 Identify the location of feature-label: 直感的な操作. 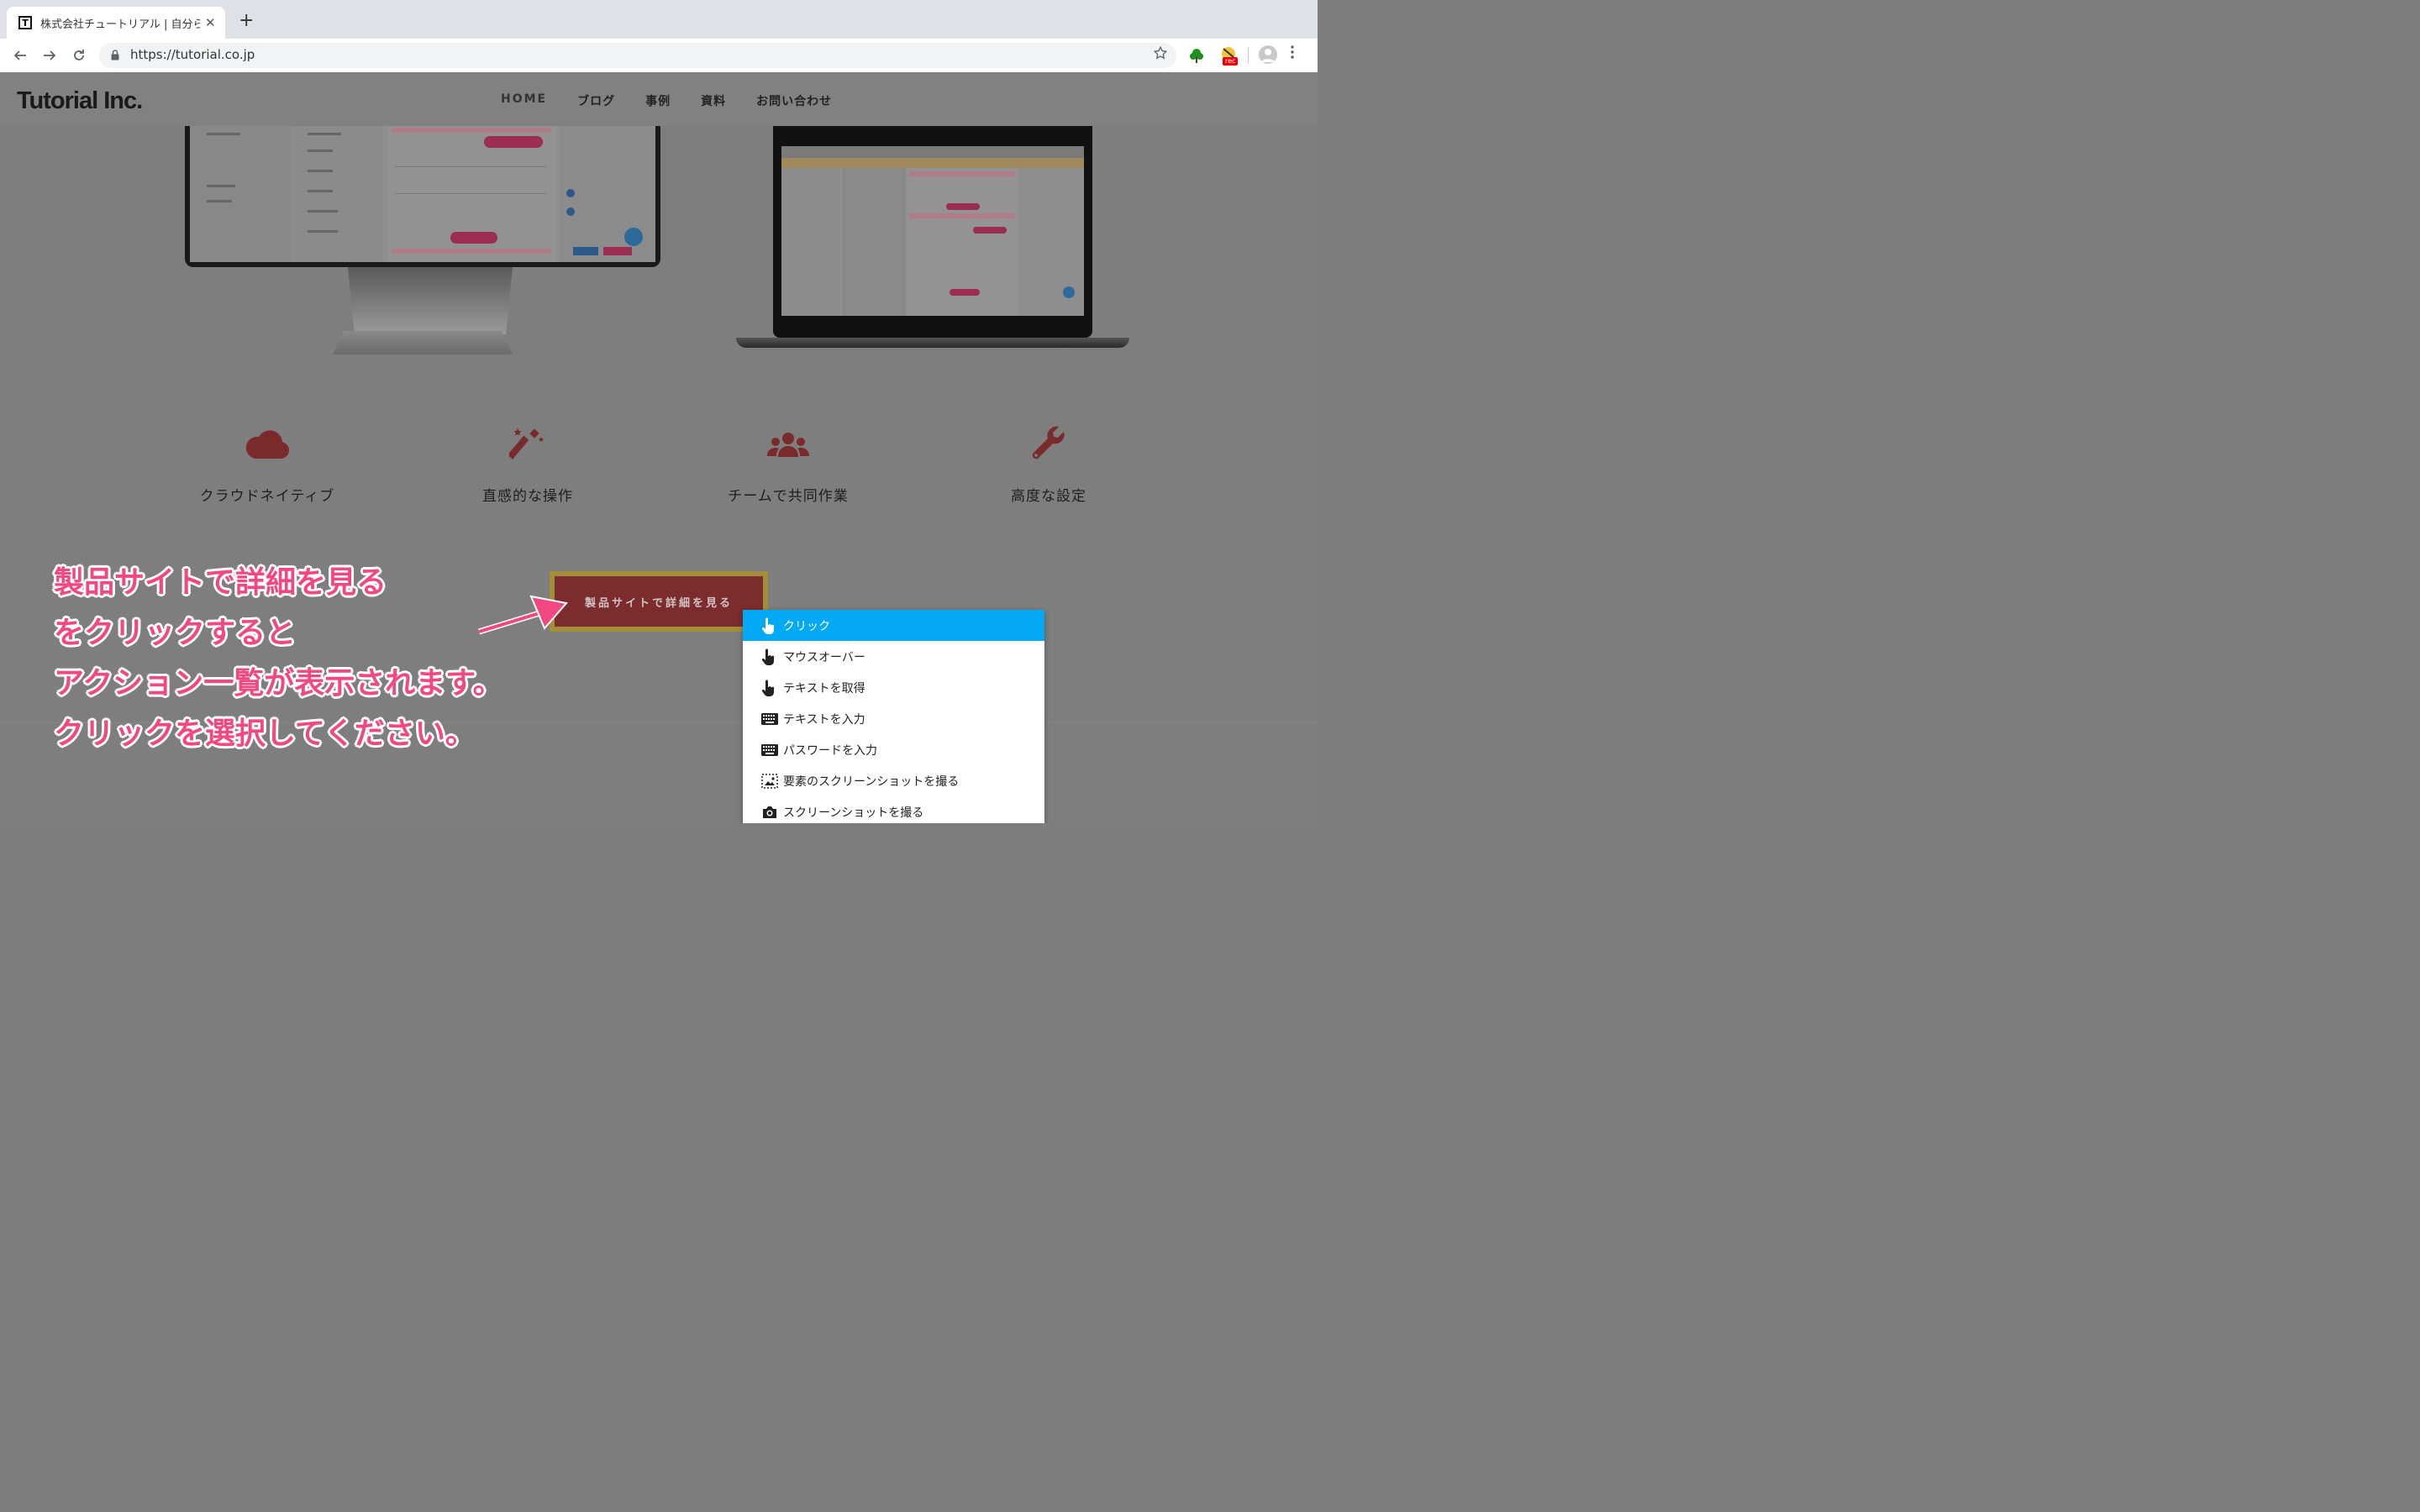
(527, 496).